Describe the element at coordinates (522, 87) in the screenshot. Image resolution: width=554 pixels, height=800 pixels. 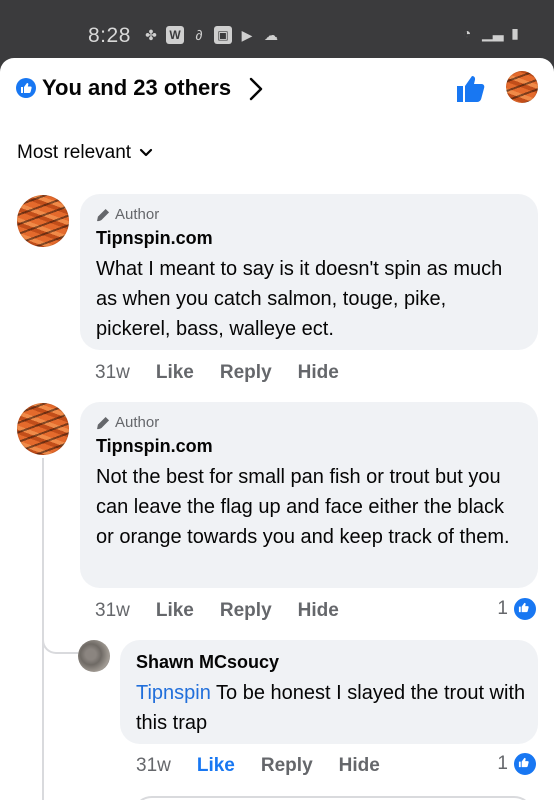
I see `user-avatar` at that location.